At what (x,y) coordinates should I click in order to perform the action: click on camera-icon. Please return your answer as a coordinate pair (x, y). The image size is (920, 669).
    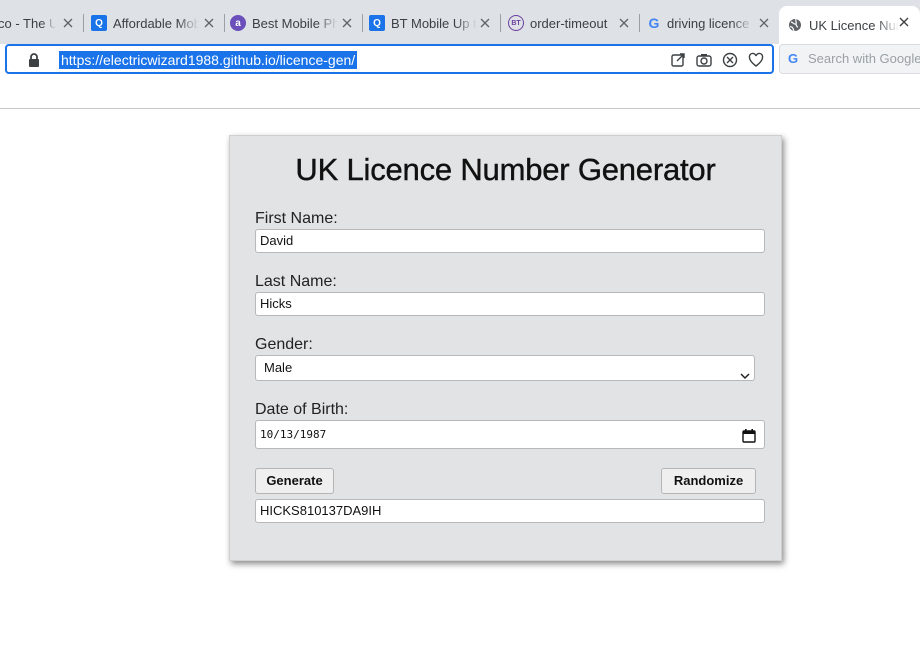
    Looking at the image, I should click on (704, 60).